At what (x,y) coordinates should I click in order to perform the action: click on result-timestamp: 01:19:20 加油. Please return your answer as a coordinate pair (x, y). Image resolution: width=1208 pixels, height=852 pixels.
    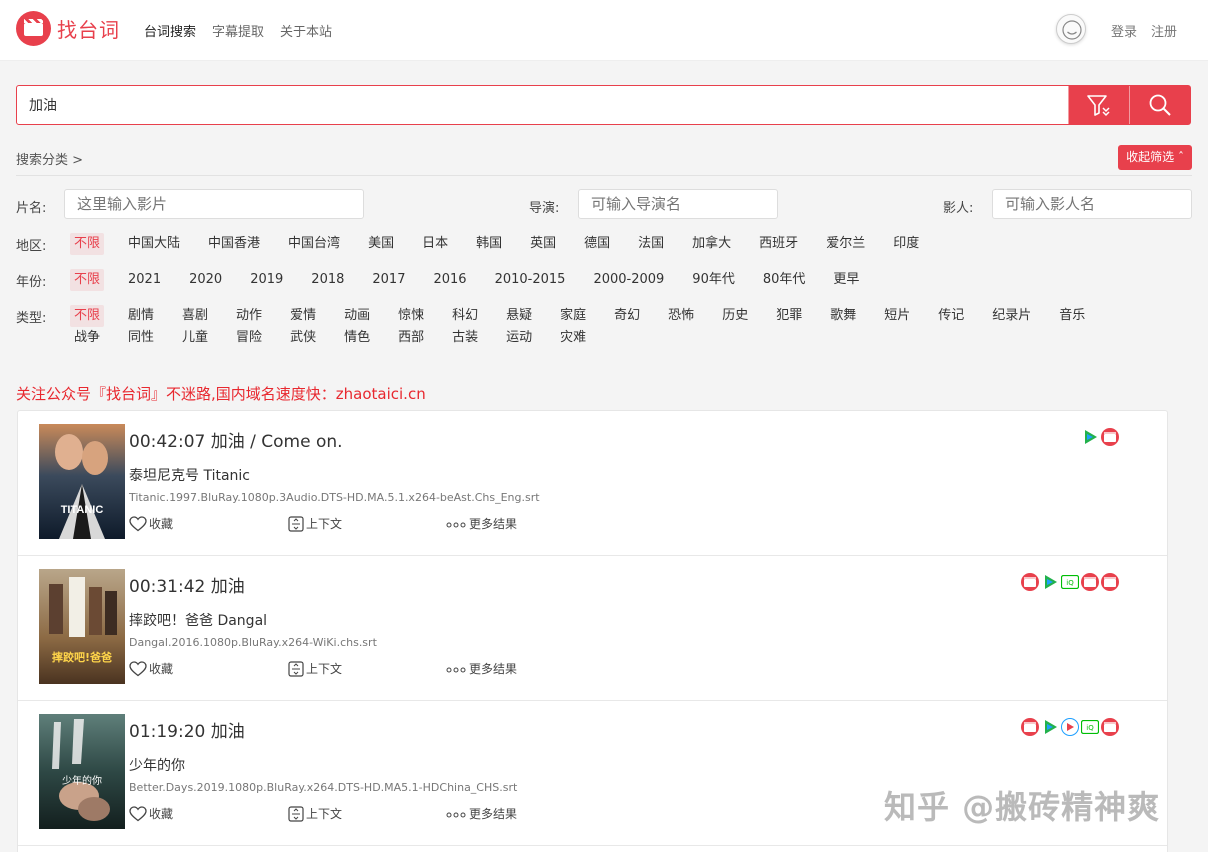
    Looking at the image, I should click on (187, 729).